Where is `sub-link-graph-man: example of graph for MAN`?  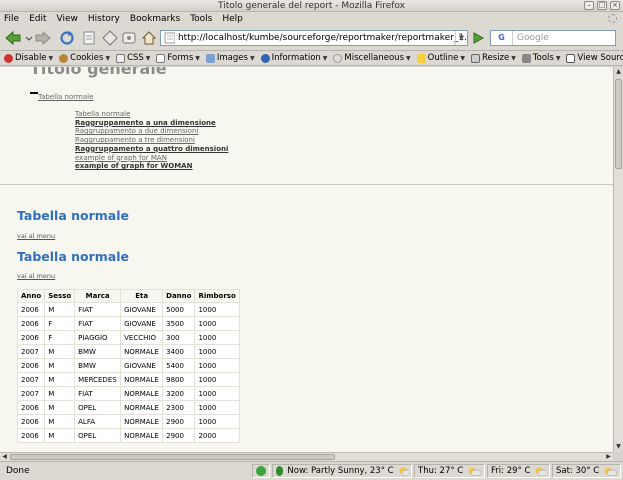
sub-link-graph-man: example of graph for MAN is located at coordinates (151, 158).